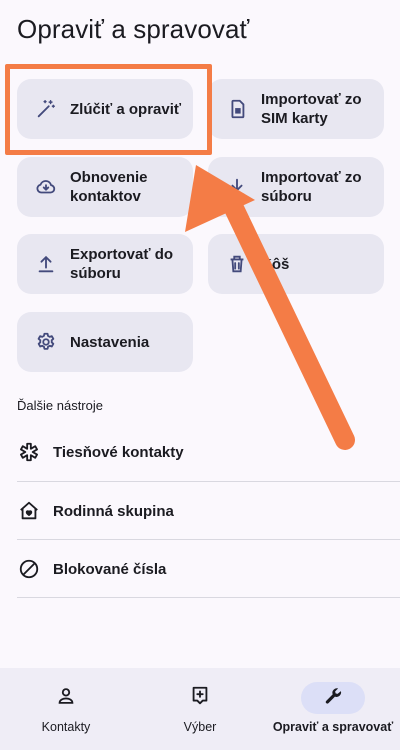 This screenshot has width=400, height=750. I want to click on card-label: Obnovenie kontaktov, so click(109, 187).